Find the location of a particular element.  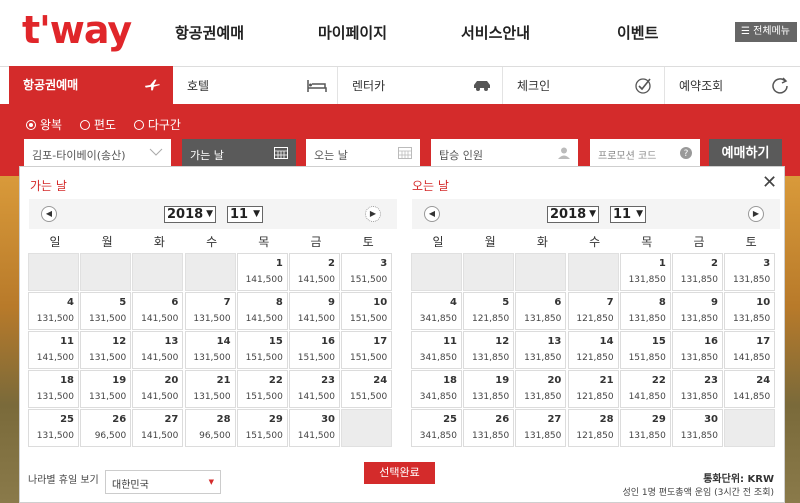

calendar-day-cell: 9 131,850 is located at coordinates (697, 311).